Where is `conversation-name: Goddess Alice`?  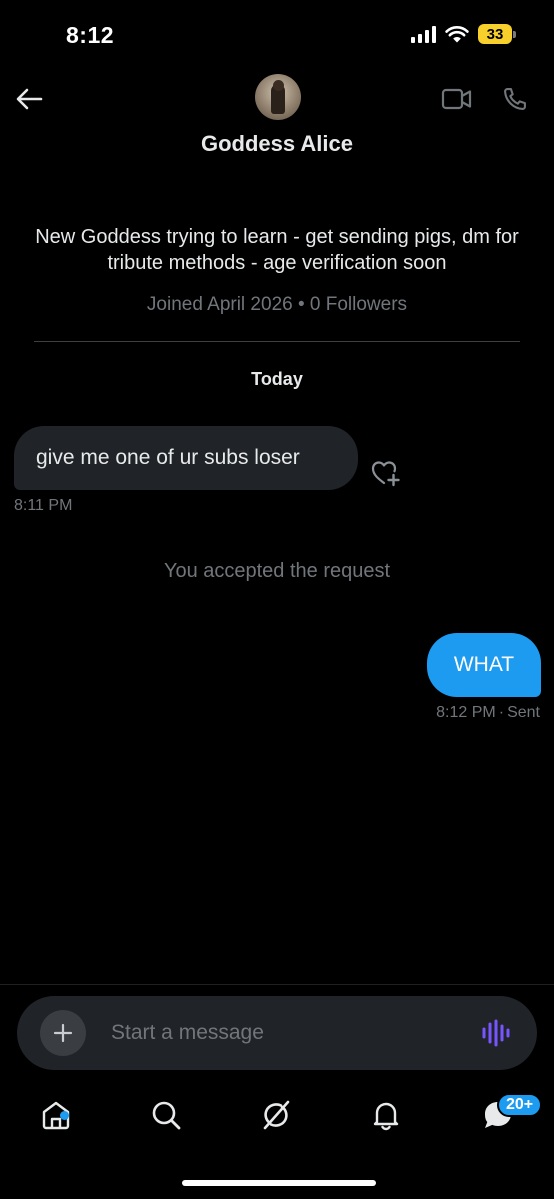 conversation-name: Goddess Alice is located at coordinates (277, 144).